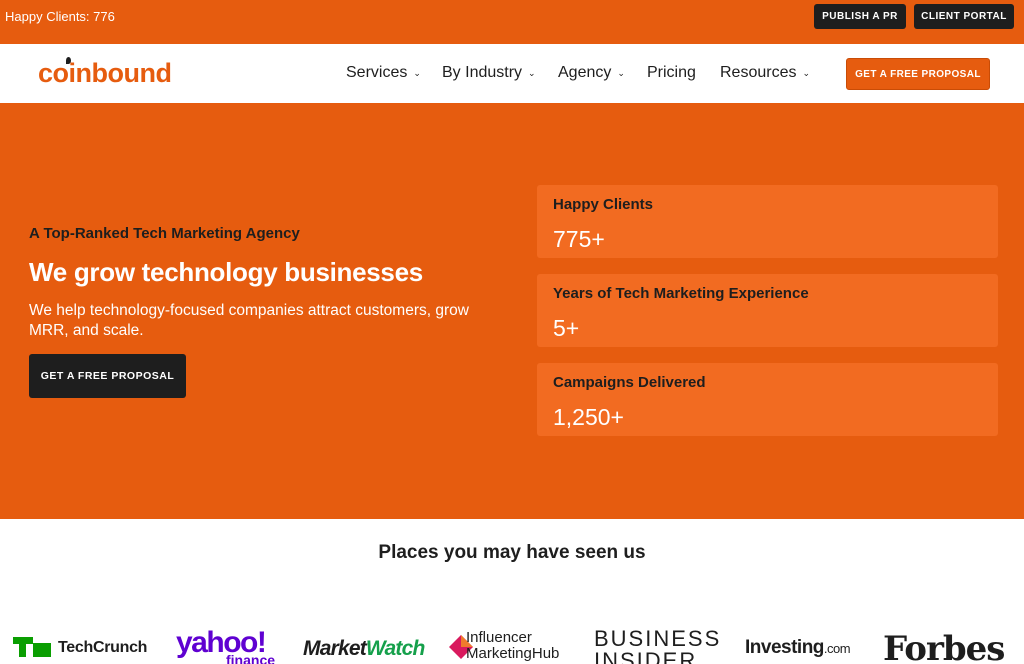 The height and width of the screenshot is (664, 1024). What do you see at coordinates (964, 16) in the screenshot?
I see `client-portal-button: CLIENT PORTAL` at bounding box center [964, 16].